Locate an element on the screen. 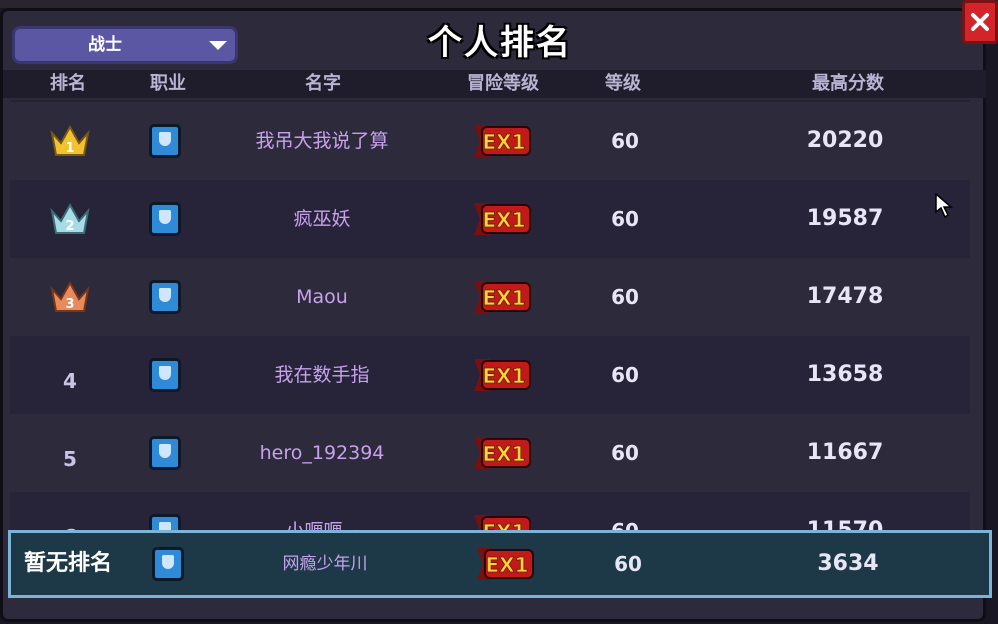 This screenshot has width=998, height=624. table-row: 6 小喱喱~ EX1 60 11570 is located at coordinates (490, 511).